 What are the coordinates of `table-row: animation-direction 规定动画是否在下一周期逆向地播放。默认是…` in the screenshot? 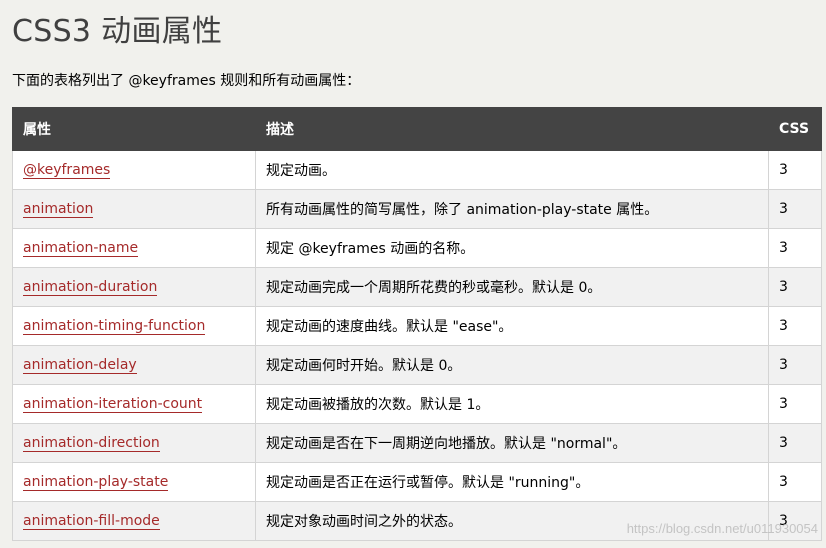 It's located at (417, 443).